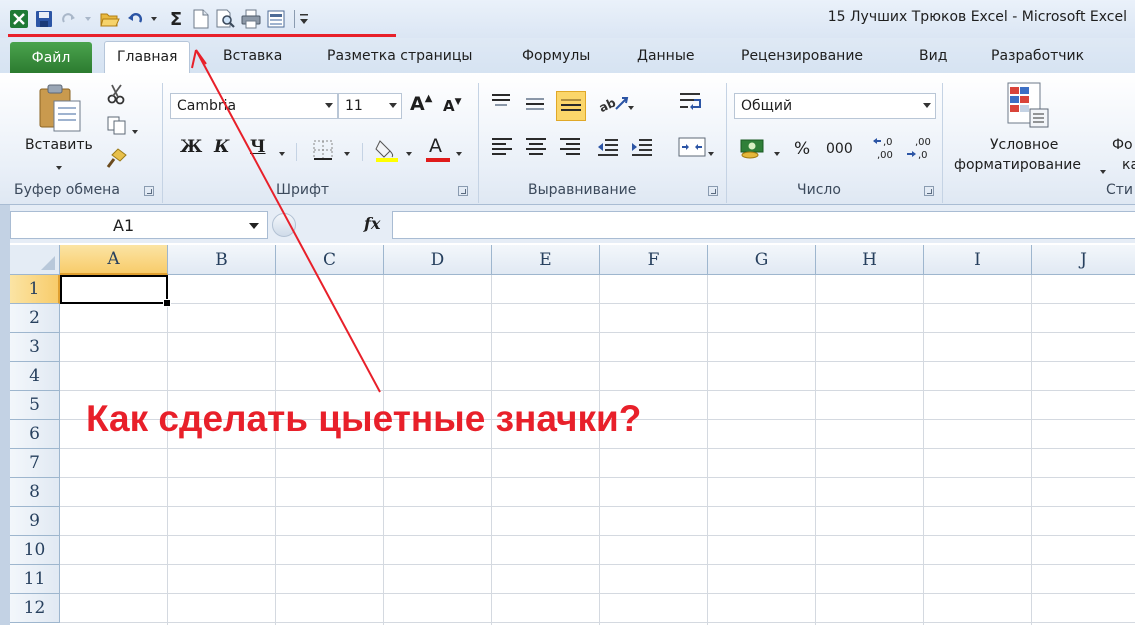  Describe the element at coordinates (35, 289) in the screenshot. I see `row-header-1: 1` at that location.